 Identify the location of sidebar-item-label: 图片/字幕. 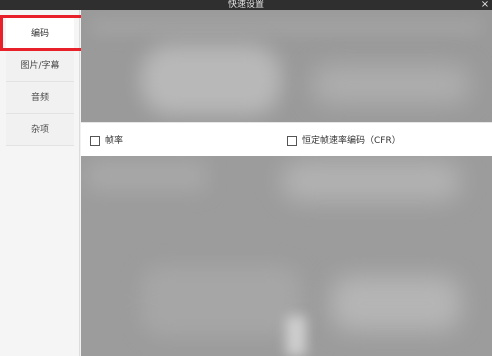
(40, 66).